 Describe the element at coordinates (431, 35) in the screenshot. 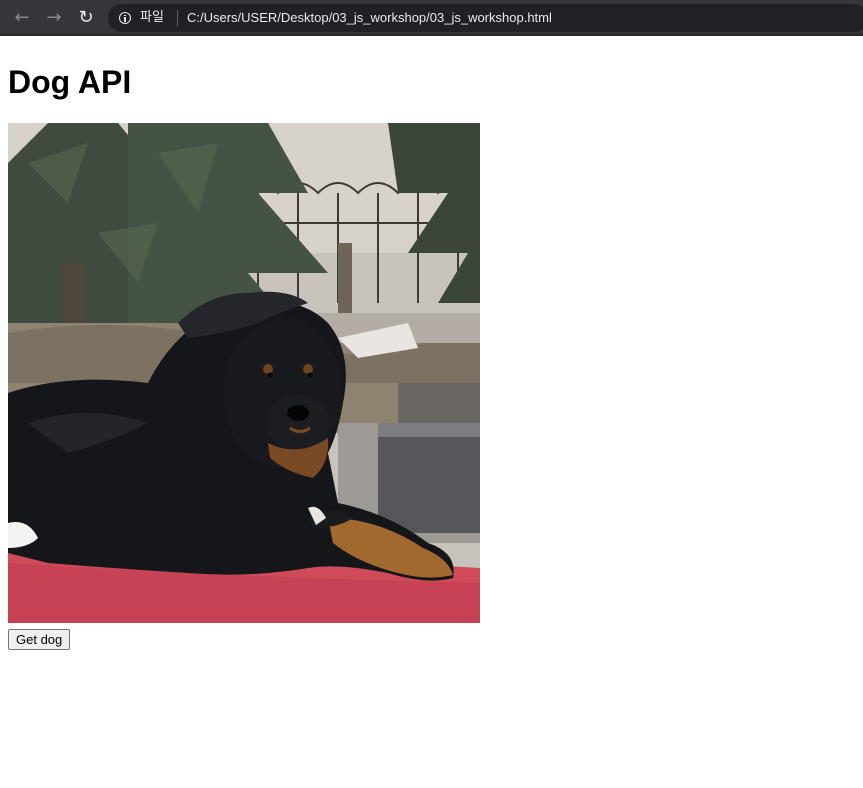

I see `toolbar-divider` at that location.